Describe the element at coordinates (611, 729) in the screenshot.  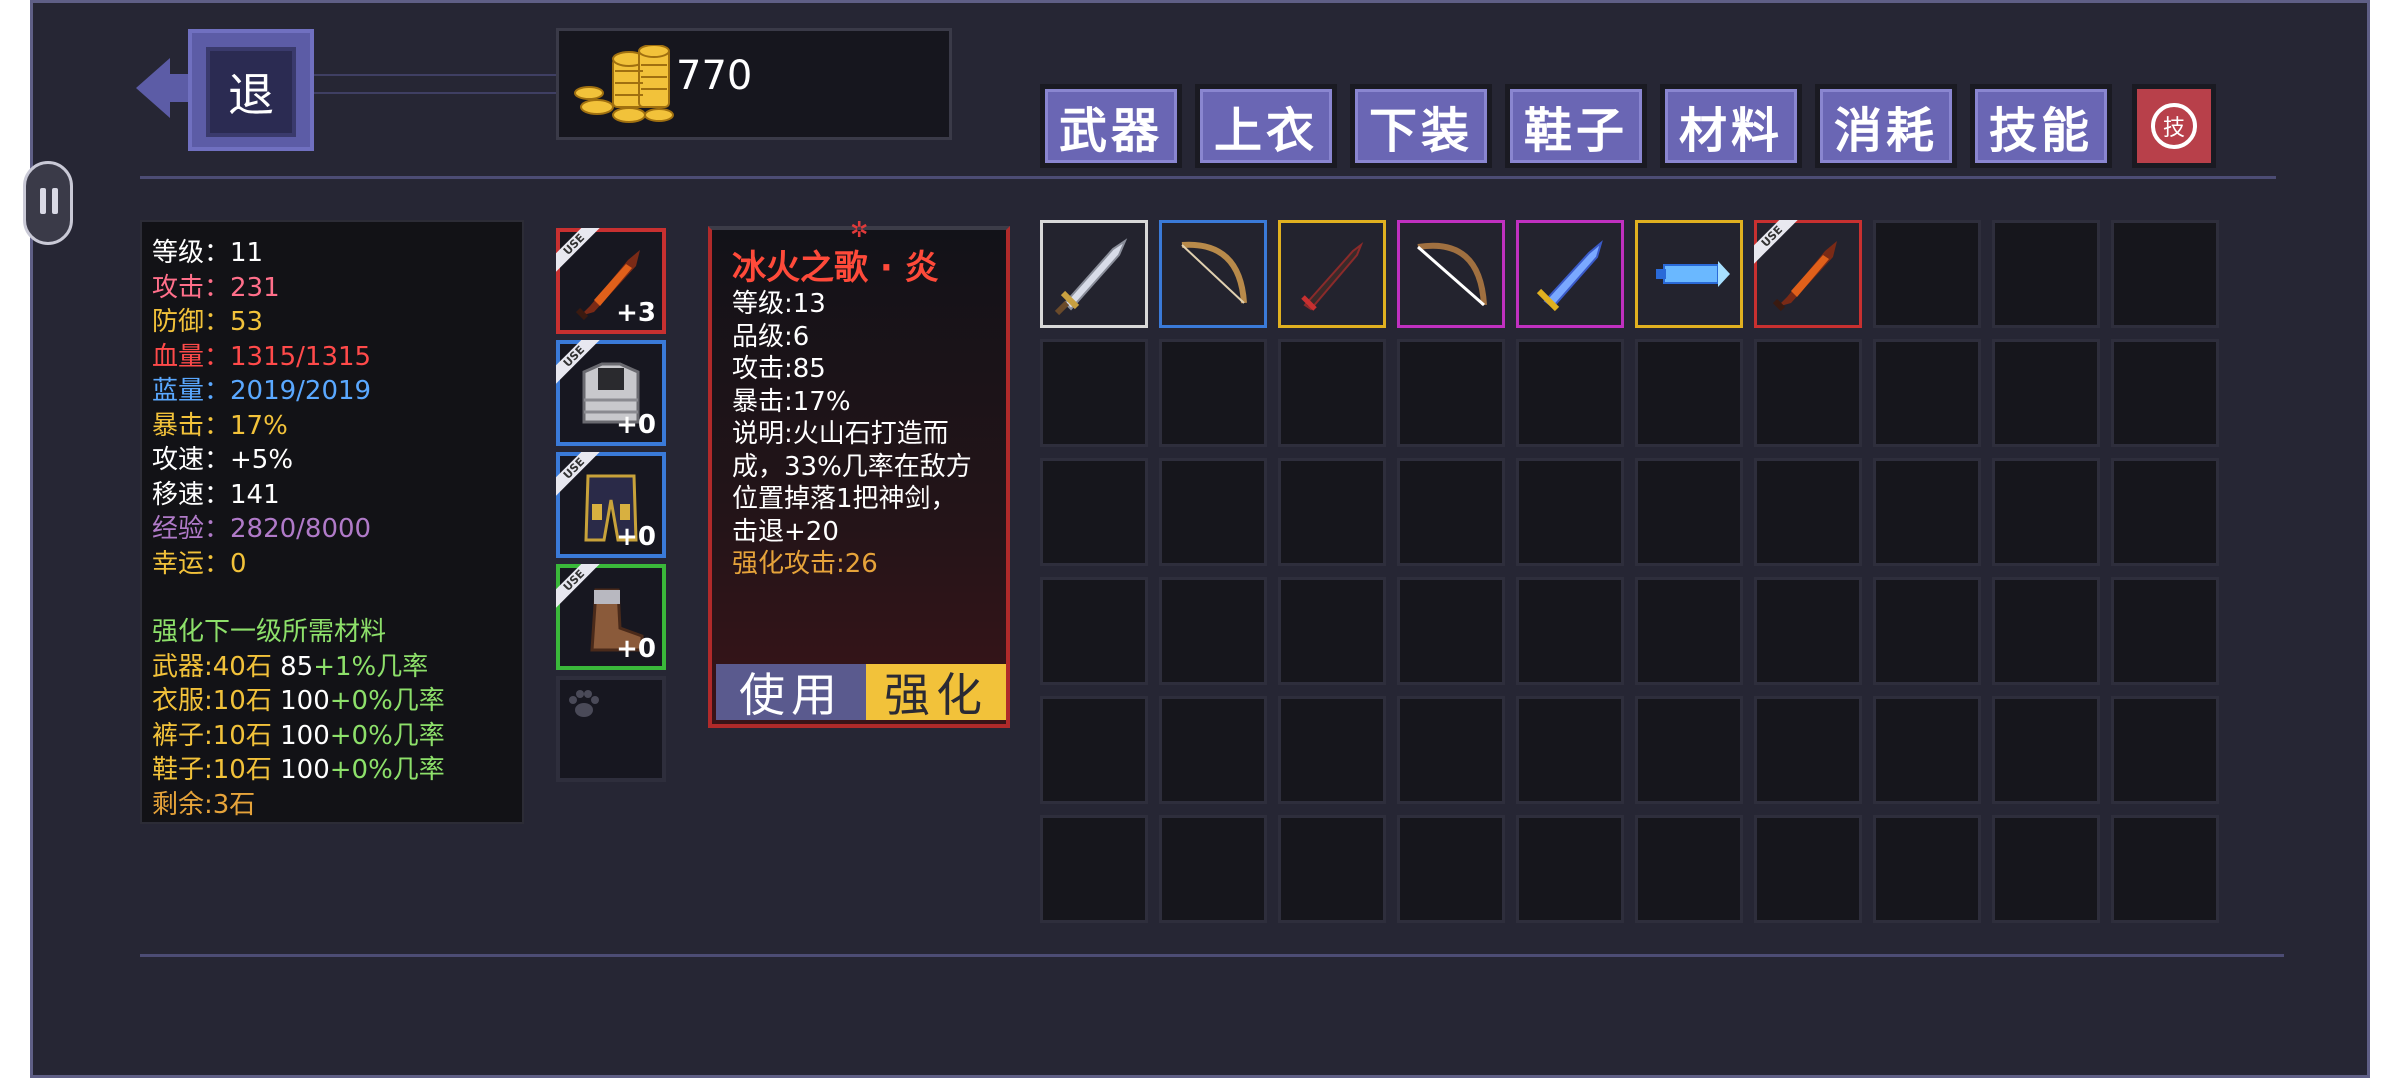
I see `equip-slot-pet` at that location.